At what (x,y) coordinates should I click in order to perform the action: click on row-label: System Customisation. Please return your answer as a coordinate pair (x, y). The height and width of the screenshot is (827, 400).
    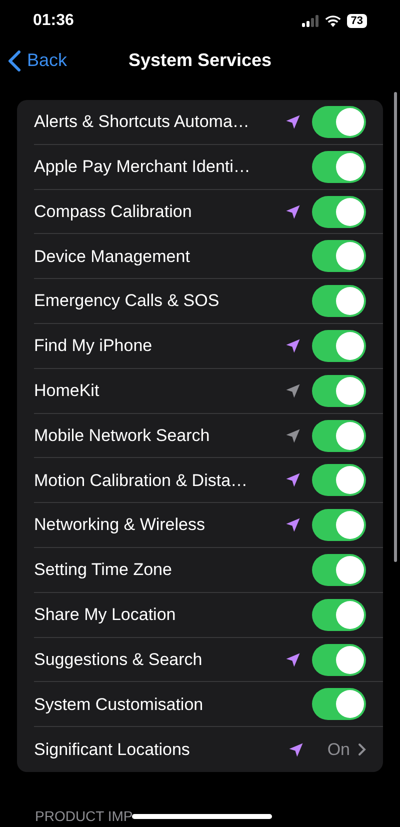
    Looking at the image, I should click on (119, 705).